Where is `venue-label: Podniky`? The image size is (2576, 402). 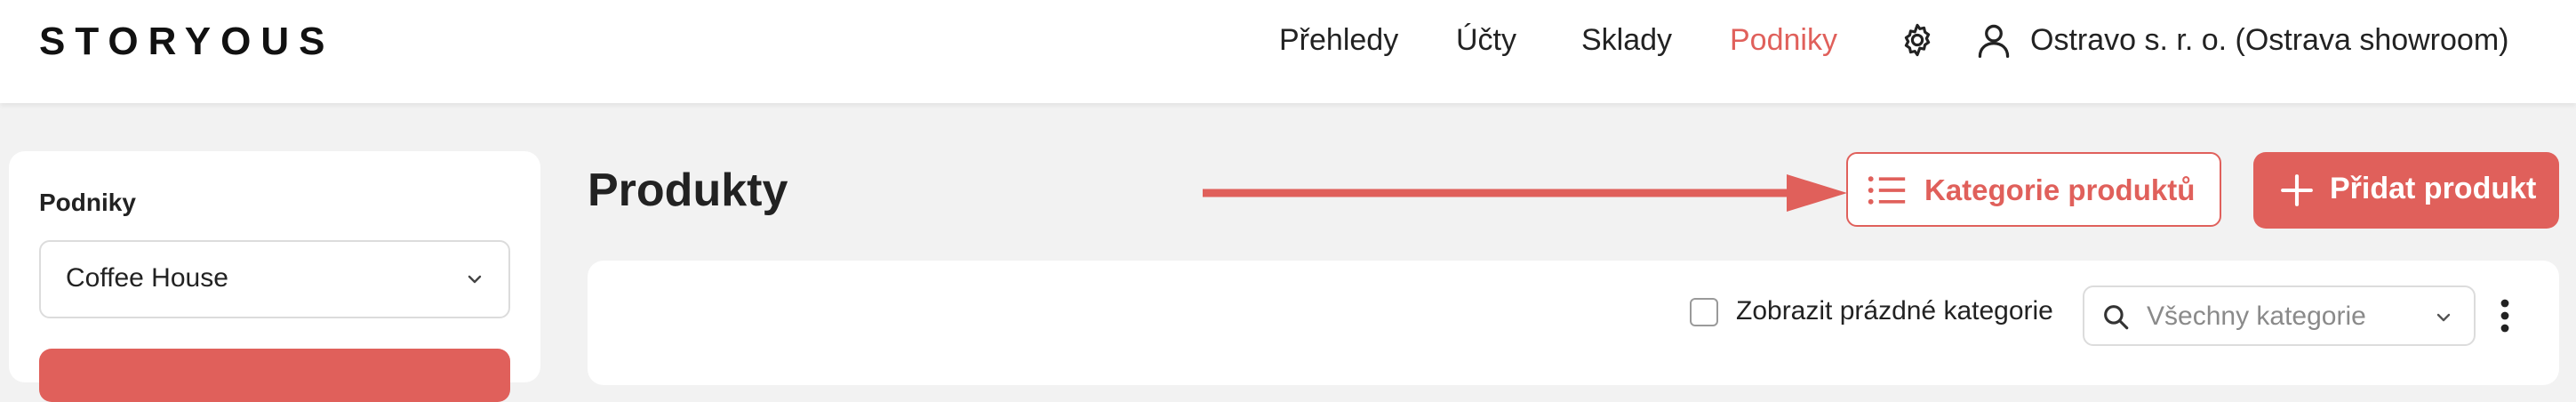
venue-label: Podniky is located at coordinates (87, 203).